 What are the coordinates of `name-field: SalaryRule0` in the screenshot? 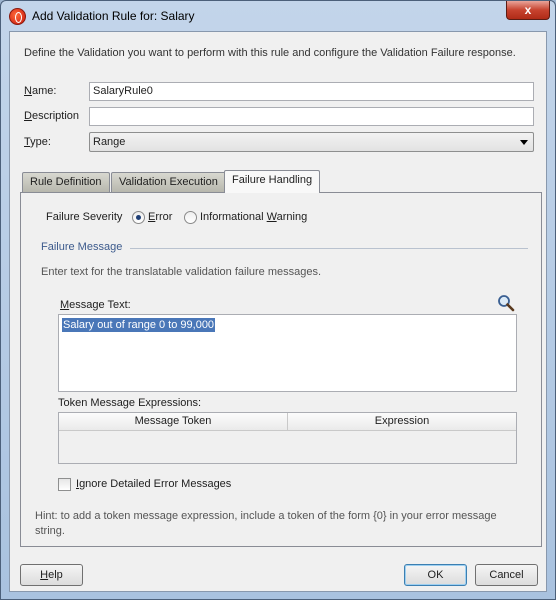 It's located at (311, 91).